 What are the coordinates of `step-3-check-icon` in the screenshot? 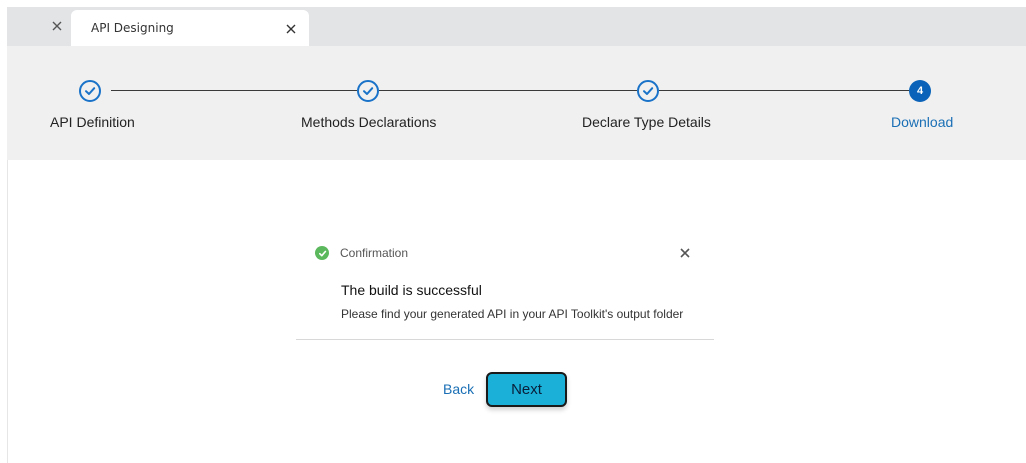 It's located at (648, 91).